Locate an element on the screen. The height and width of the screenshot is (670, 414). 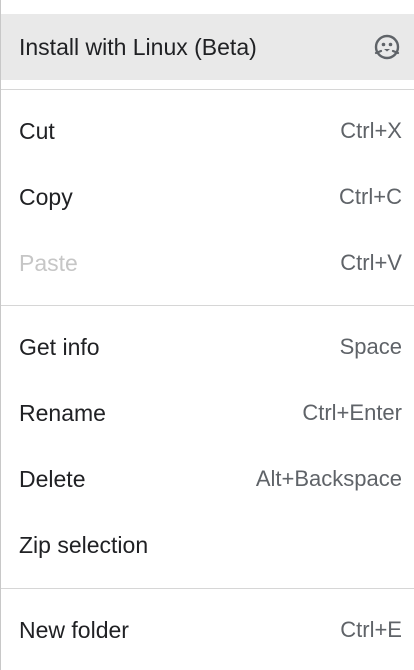
menu-item-shortcut: Ctrl+Enter is located at coordinates (352, 412).